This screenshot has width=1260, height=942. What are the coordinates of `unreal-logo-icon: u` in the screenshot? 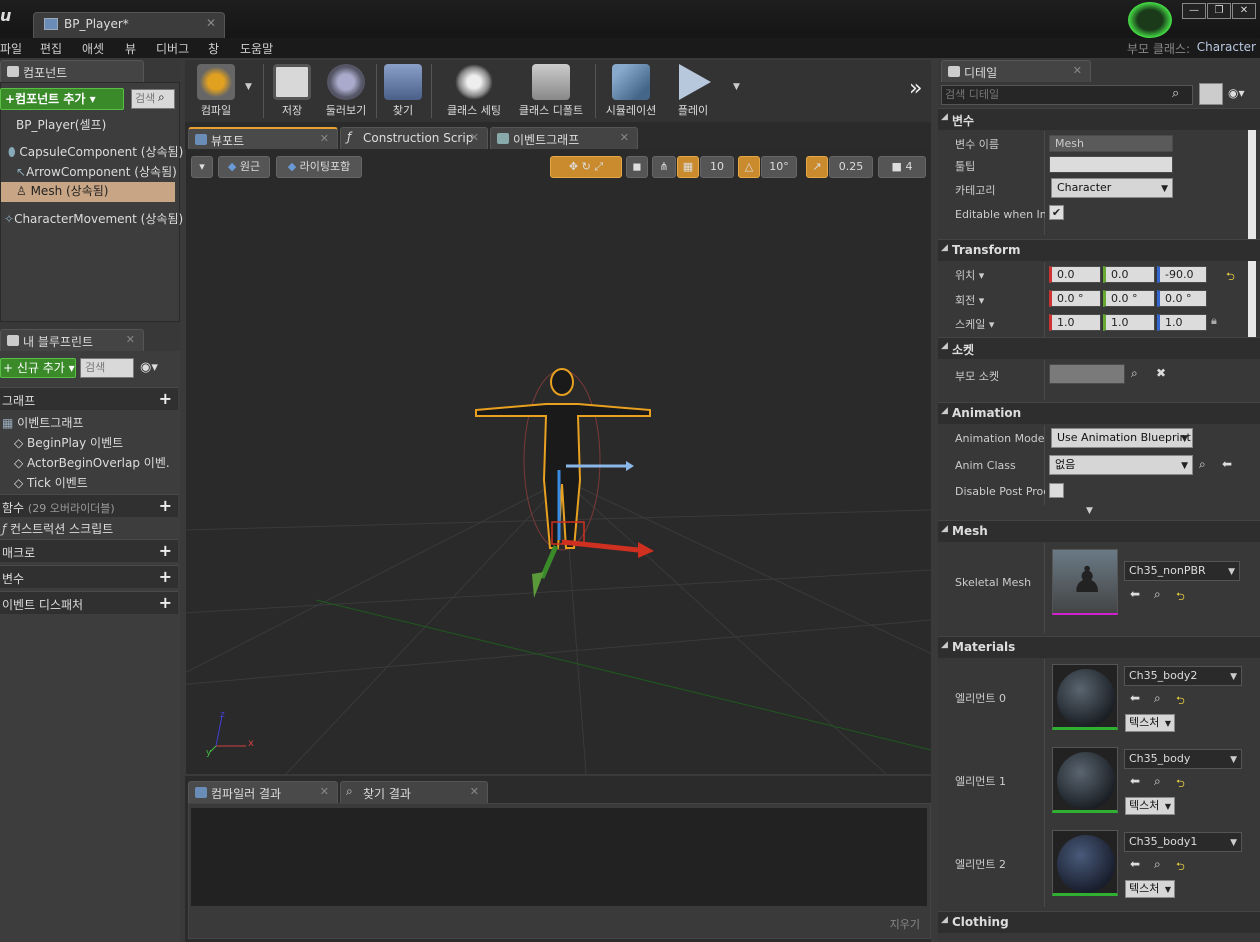 It's located at (8, 17).